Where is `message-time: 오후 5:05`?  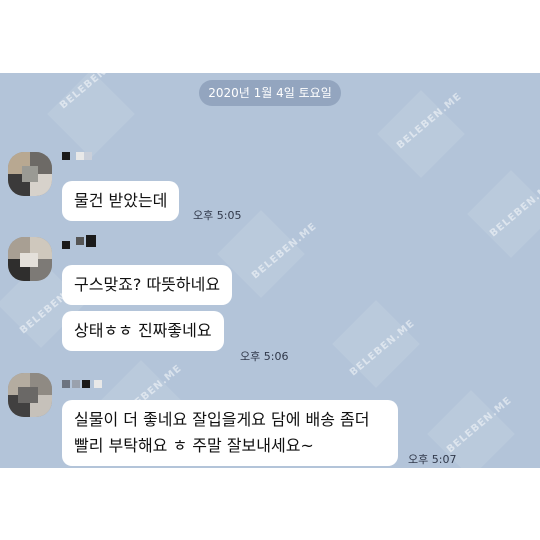
message-time: 오후 5:05 is located at coordinates (217, 215).